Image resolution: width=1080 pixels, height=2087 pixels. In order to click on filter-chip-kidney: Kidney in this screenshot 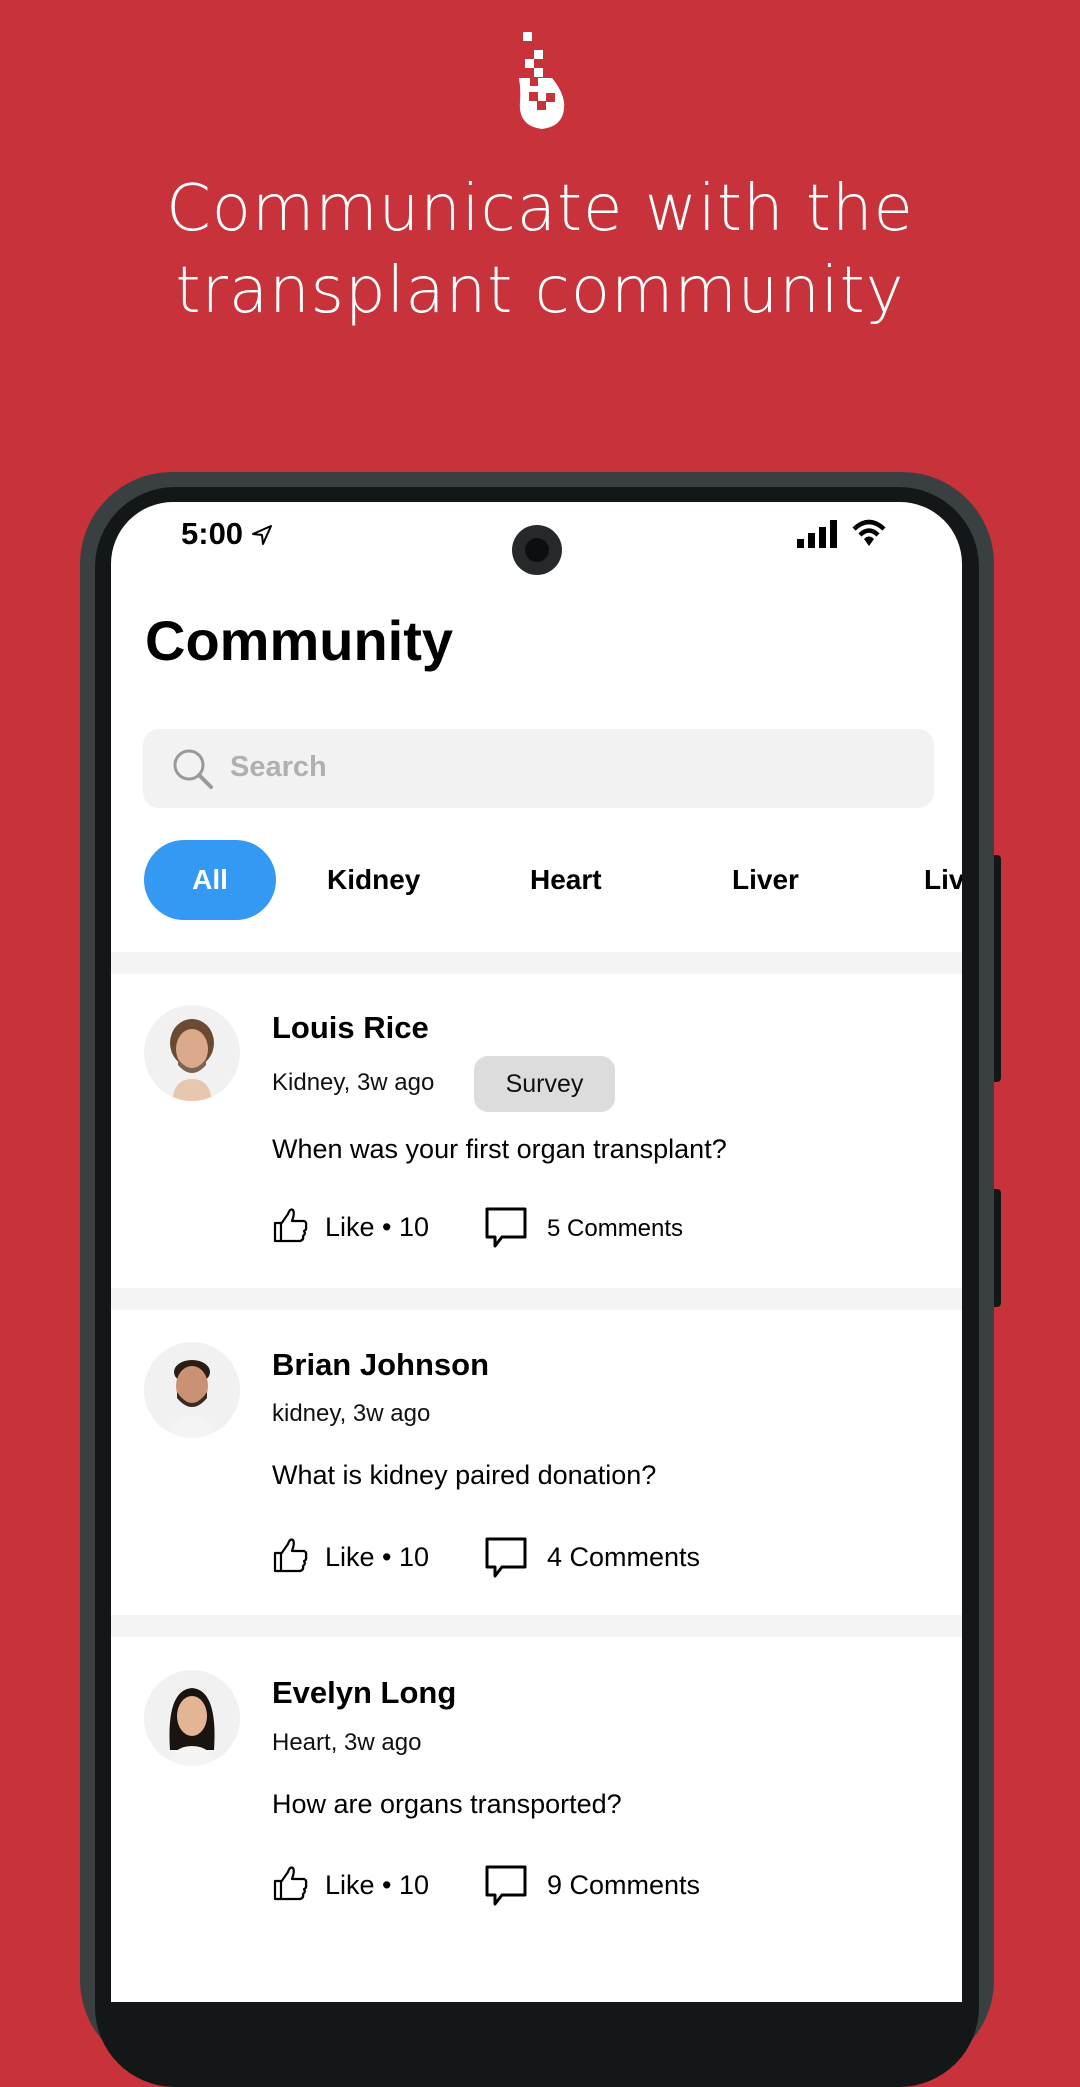, I will do `click(373, 880)`.